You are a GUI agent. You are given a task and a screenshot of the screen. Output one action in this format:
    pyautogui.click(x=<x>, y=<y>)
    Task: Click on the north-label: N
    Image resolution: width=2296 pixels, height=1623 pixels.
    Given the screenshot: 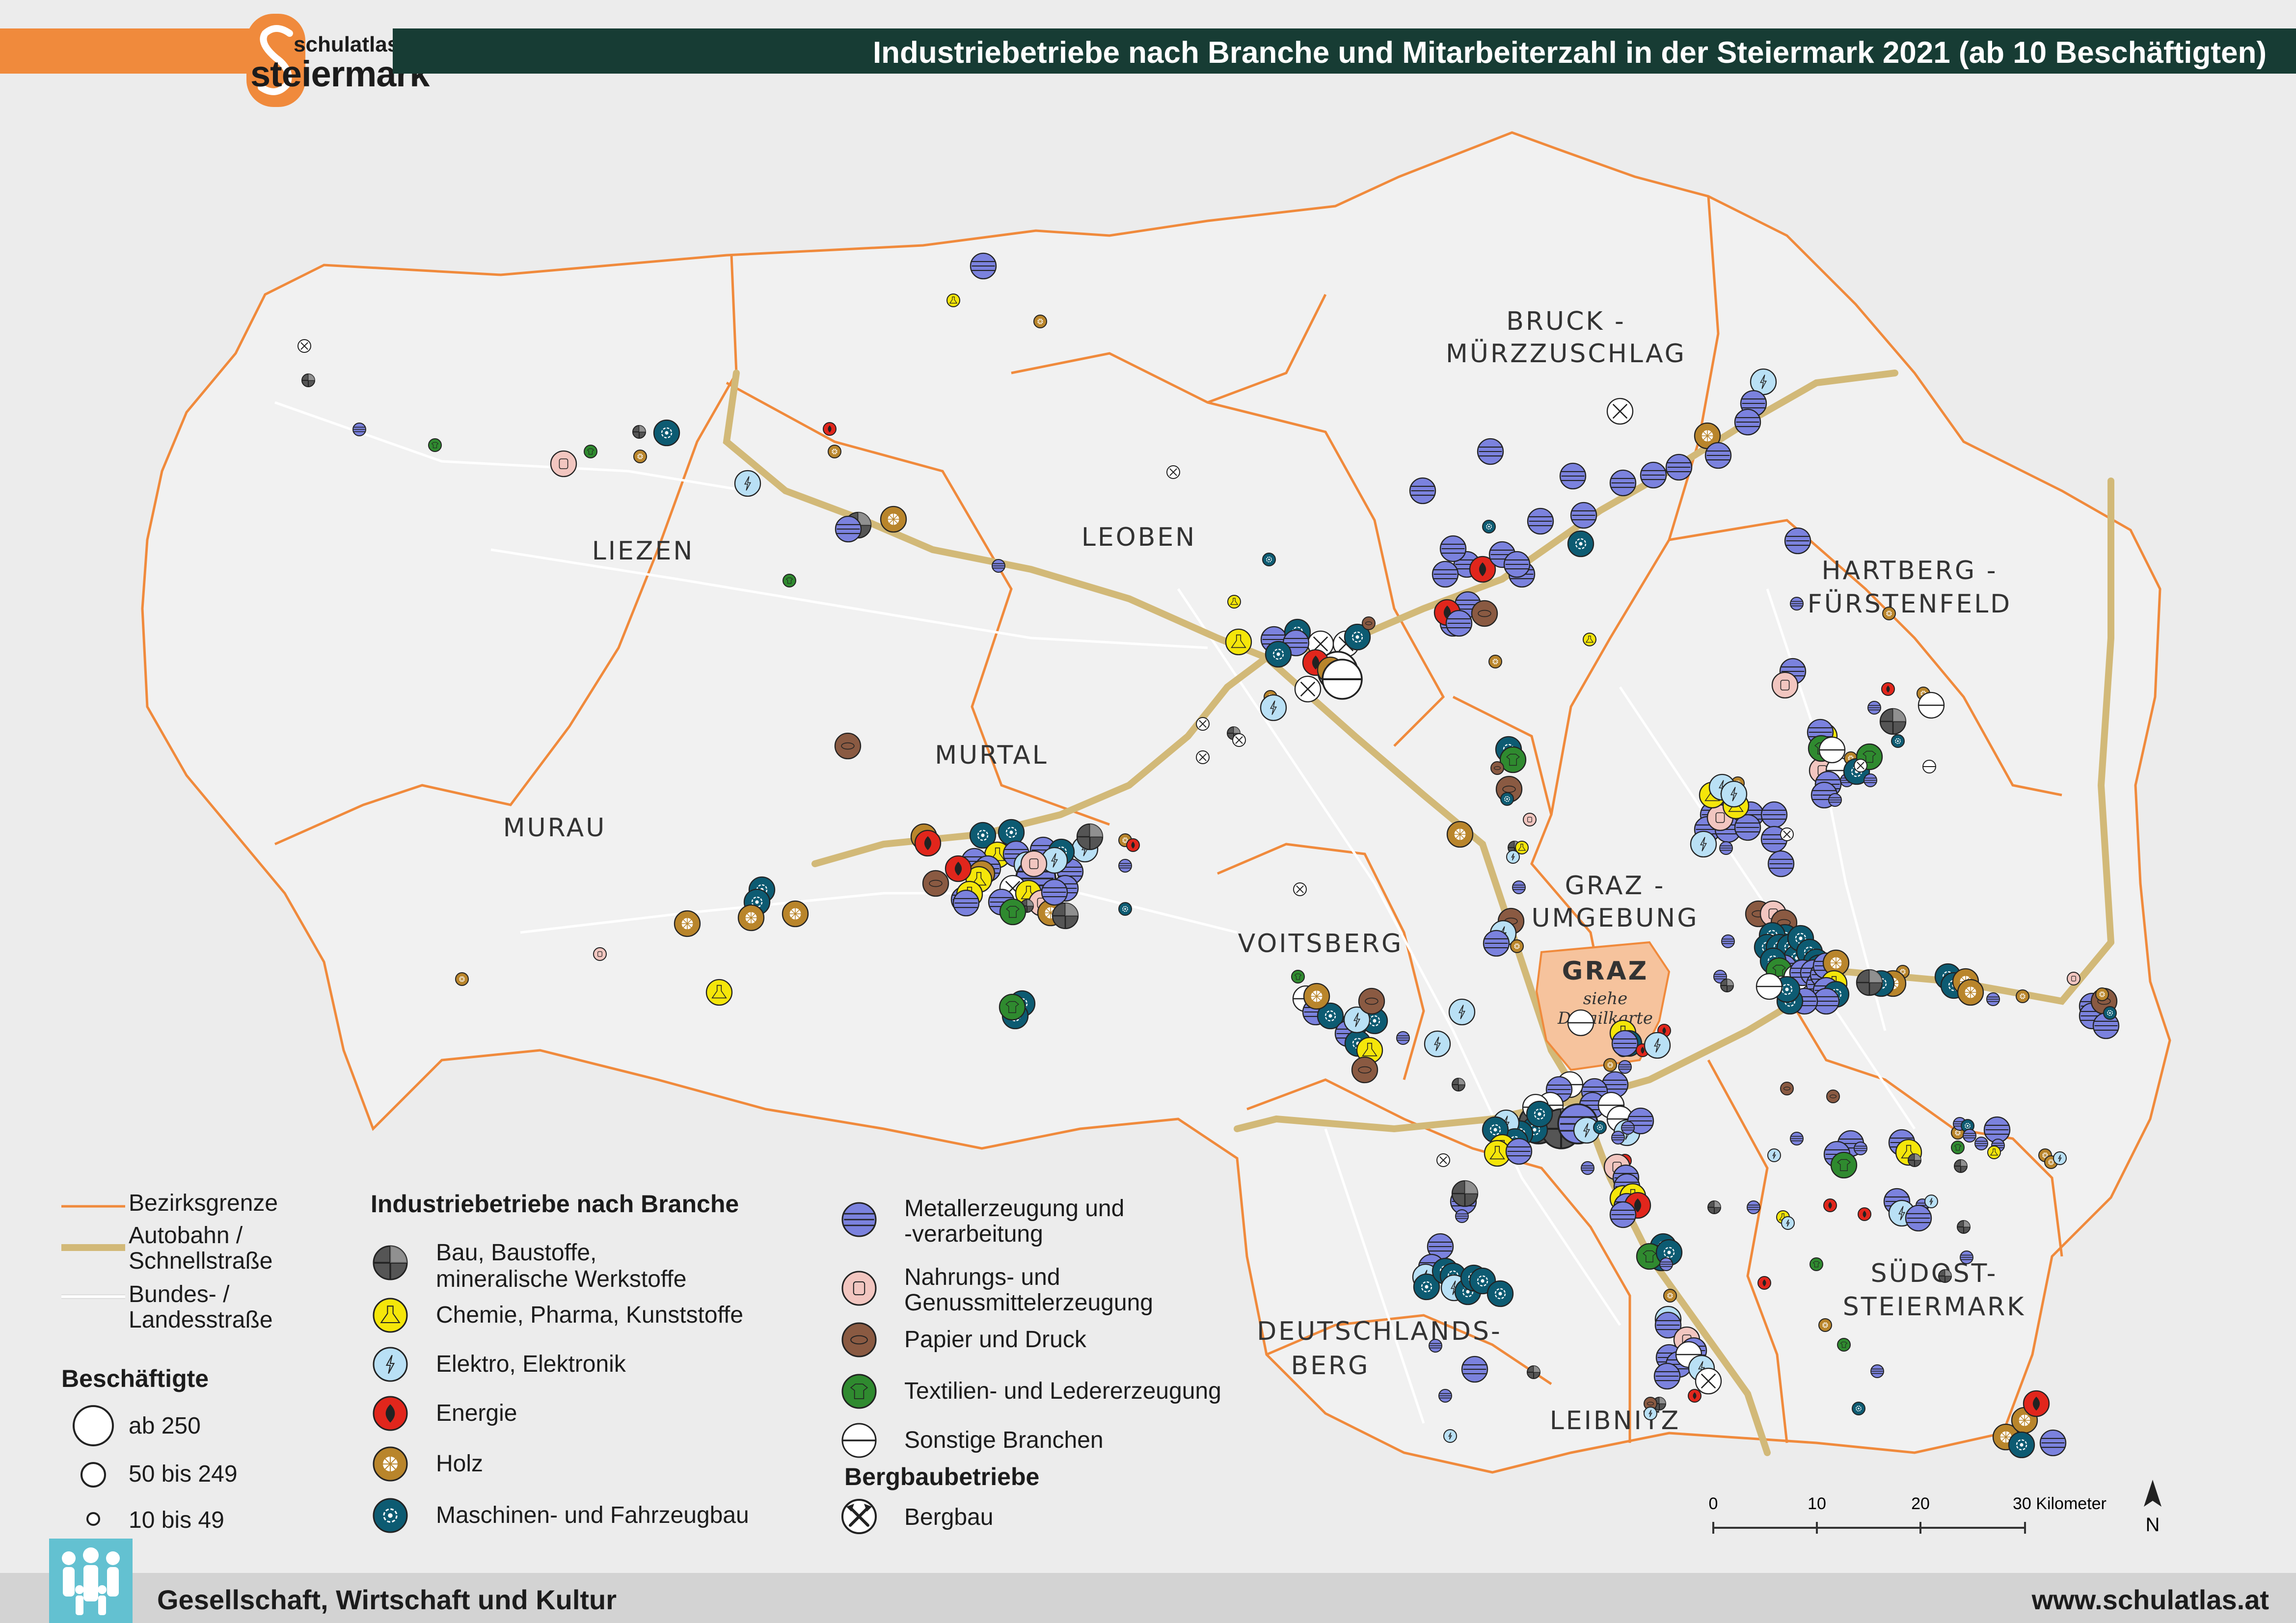 What is the action you would take?
    pyautogui.click(x=2153, y=1525)
    